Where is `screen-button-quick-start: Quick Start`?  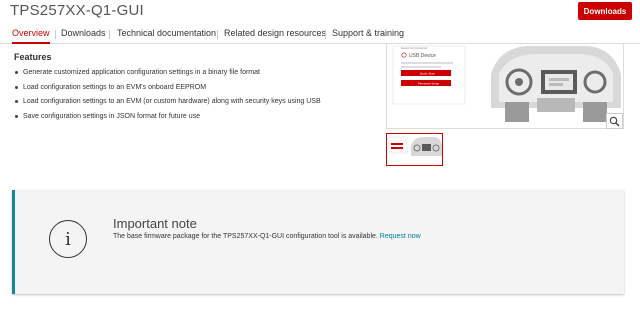
screen-button-quick-start: Quick Start is located at coordinates (427, 74).